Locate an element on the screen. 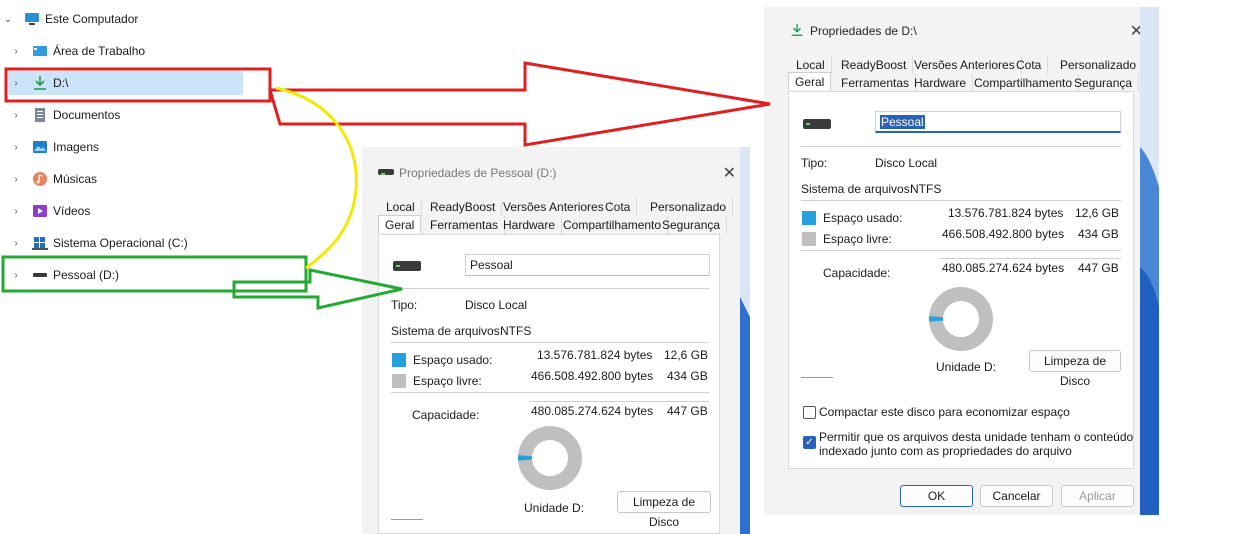 This screenshot has height=534, width=1249. drive-name-value: Pessoal is located at coordinates (902, 122).